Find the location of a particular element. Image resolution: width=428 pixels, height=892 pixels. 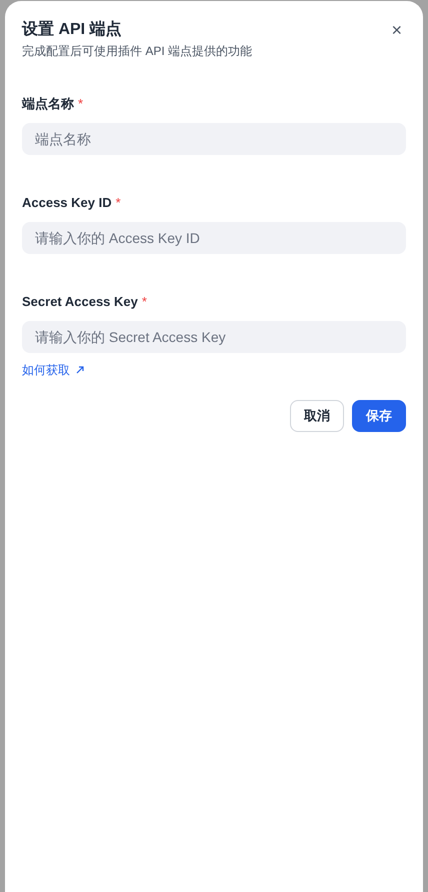

help-link: 如何获取 is located at coordinates (53, 370).